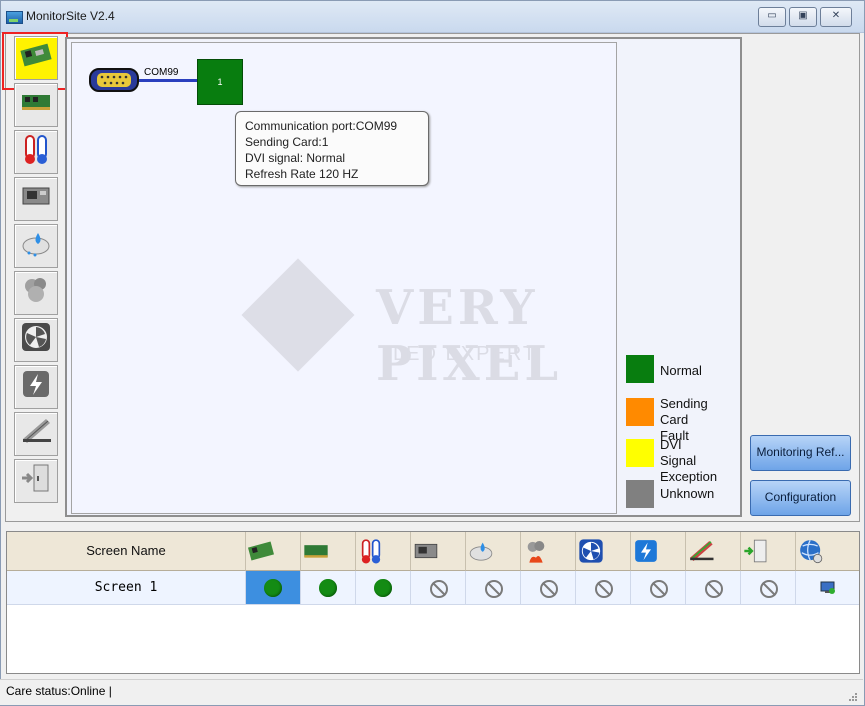  Describe the element at coordinates (14, 17) in the screenshot. I see `app-icon` at that location.